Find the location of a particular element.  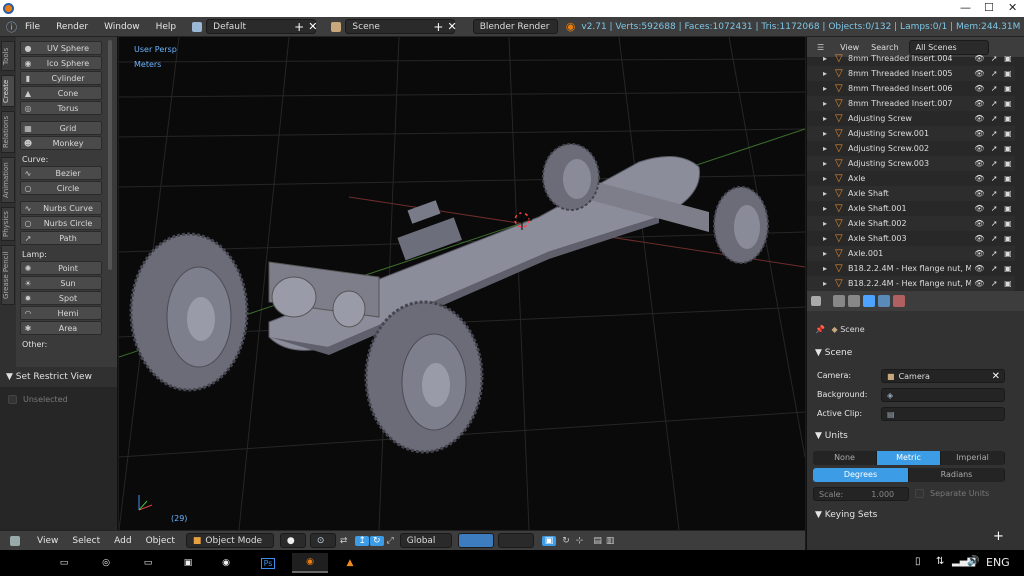

camera-field: ■ Camera ✕ is located at coordinates (943, 376).